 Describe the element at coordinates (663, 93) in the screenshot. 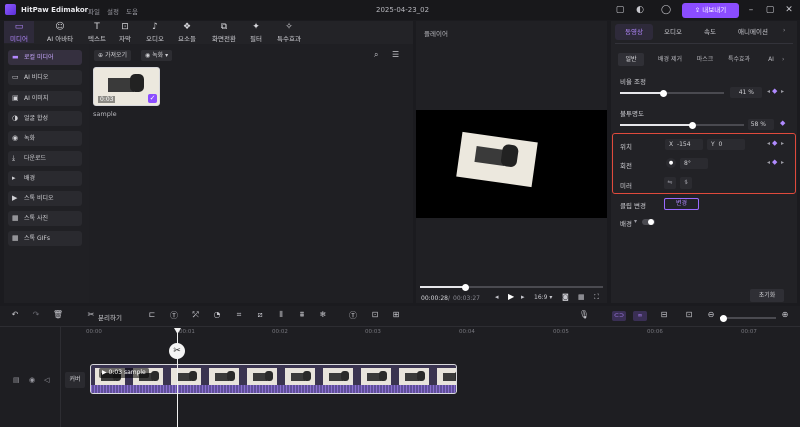

I see `scale-slider-handle` at that location.